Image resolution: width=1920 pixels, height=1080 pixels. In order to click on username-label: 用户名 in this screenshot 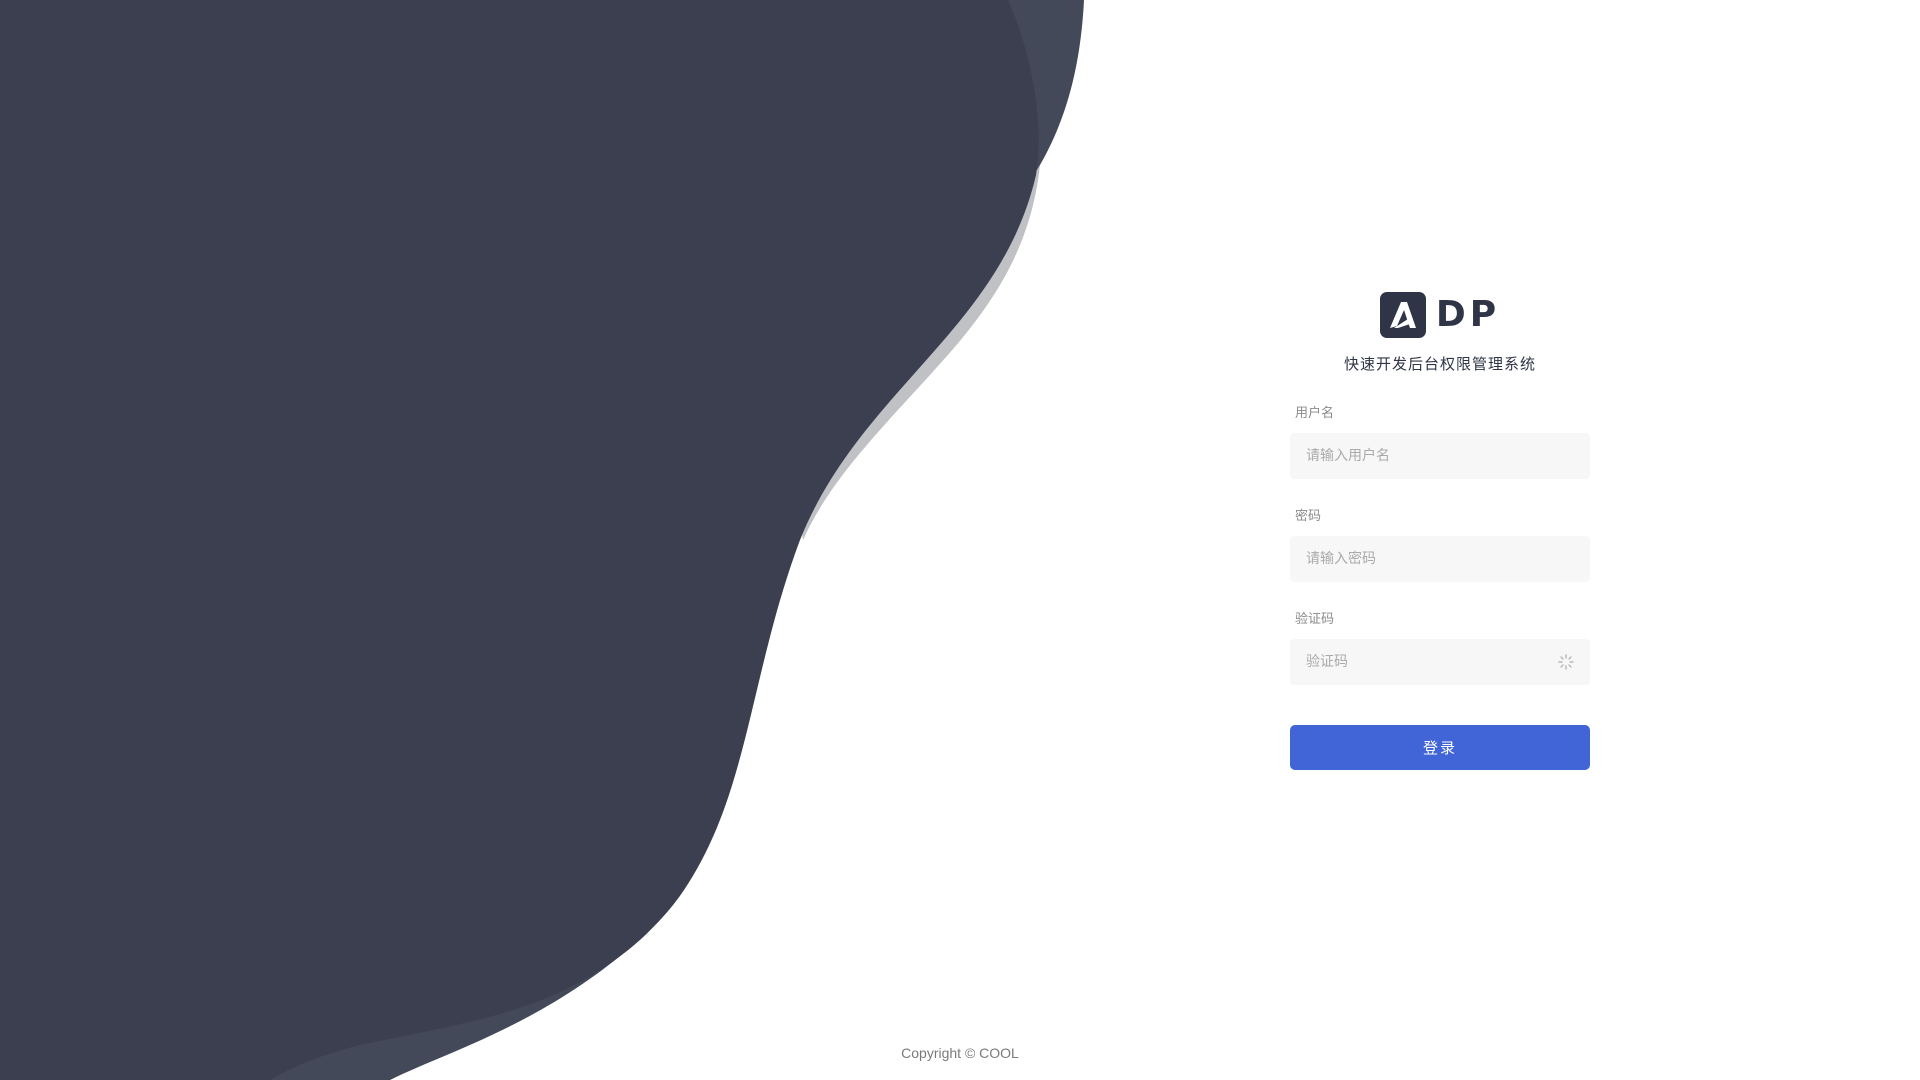, I will do `click(1315, 413)`.